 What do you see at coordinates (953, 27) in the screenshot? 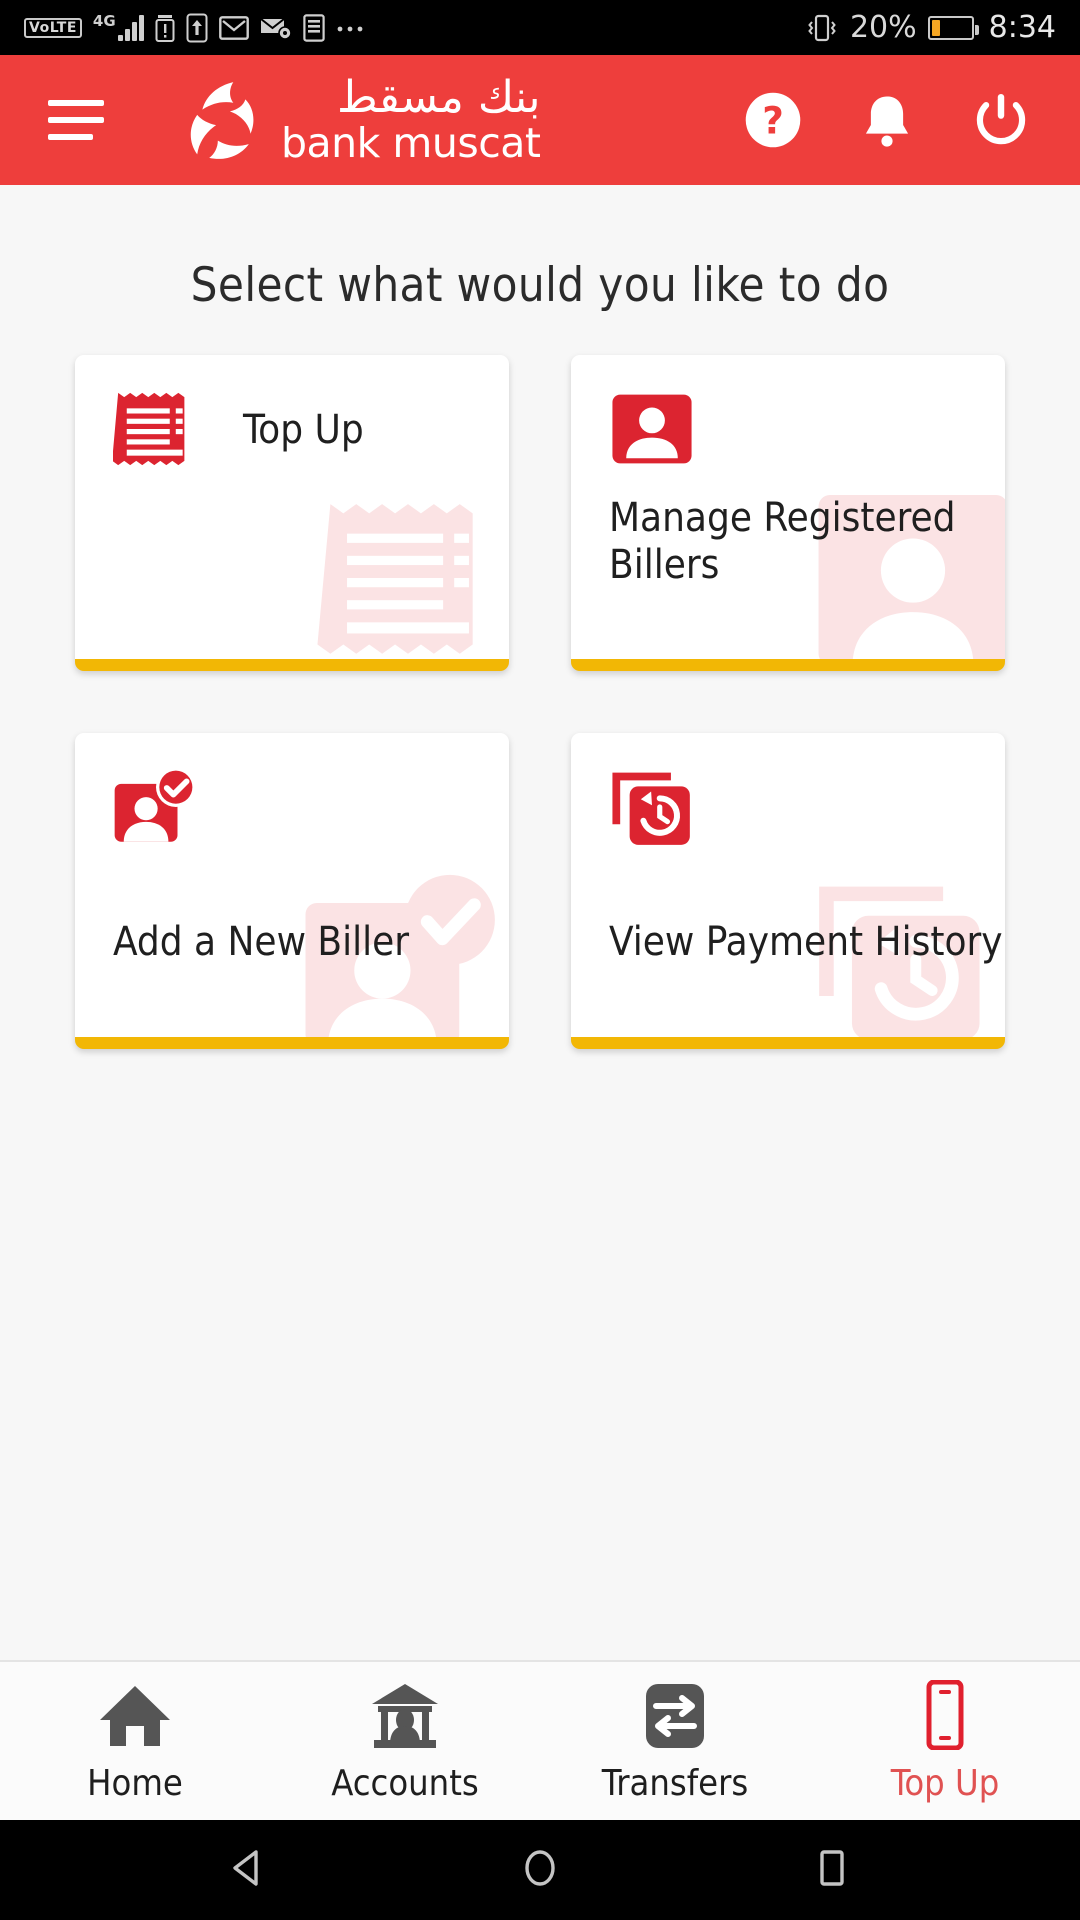
I see `battery-icon` at bounding box center [953, 27].